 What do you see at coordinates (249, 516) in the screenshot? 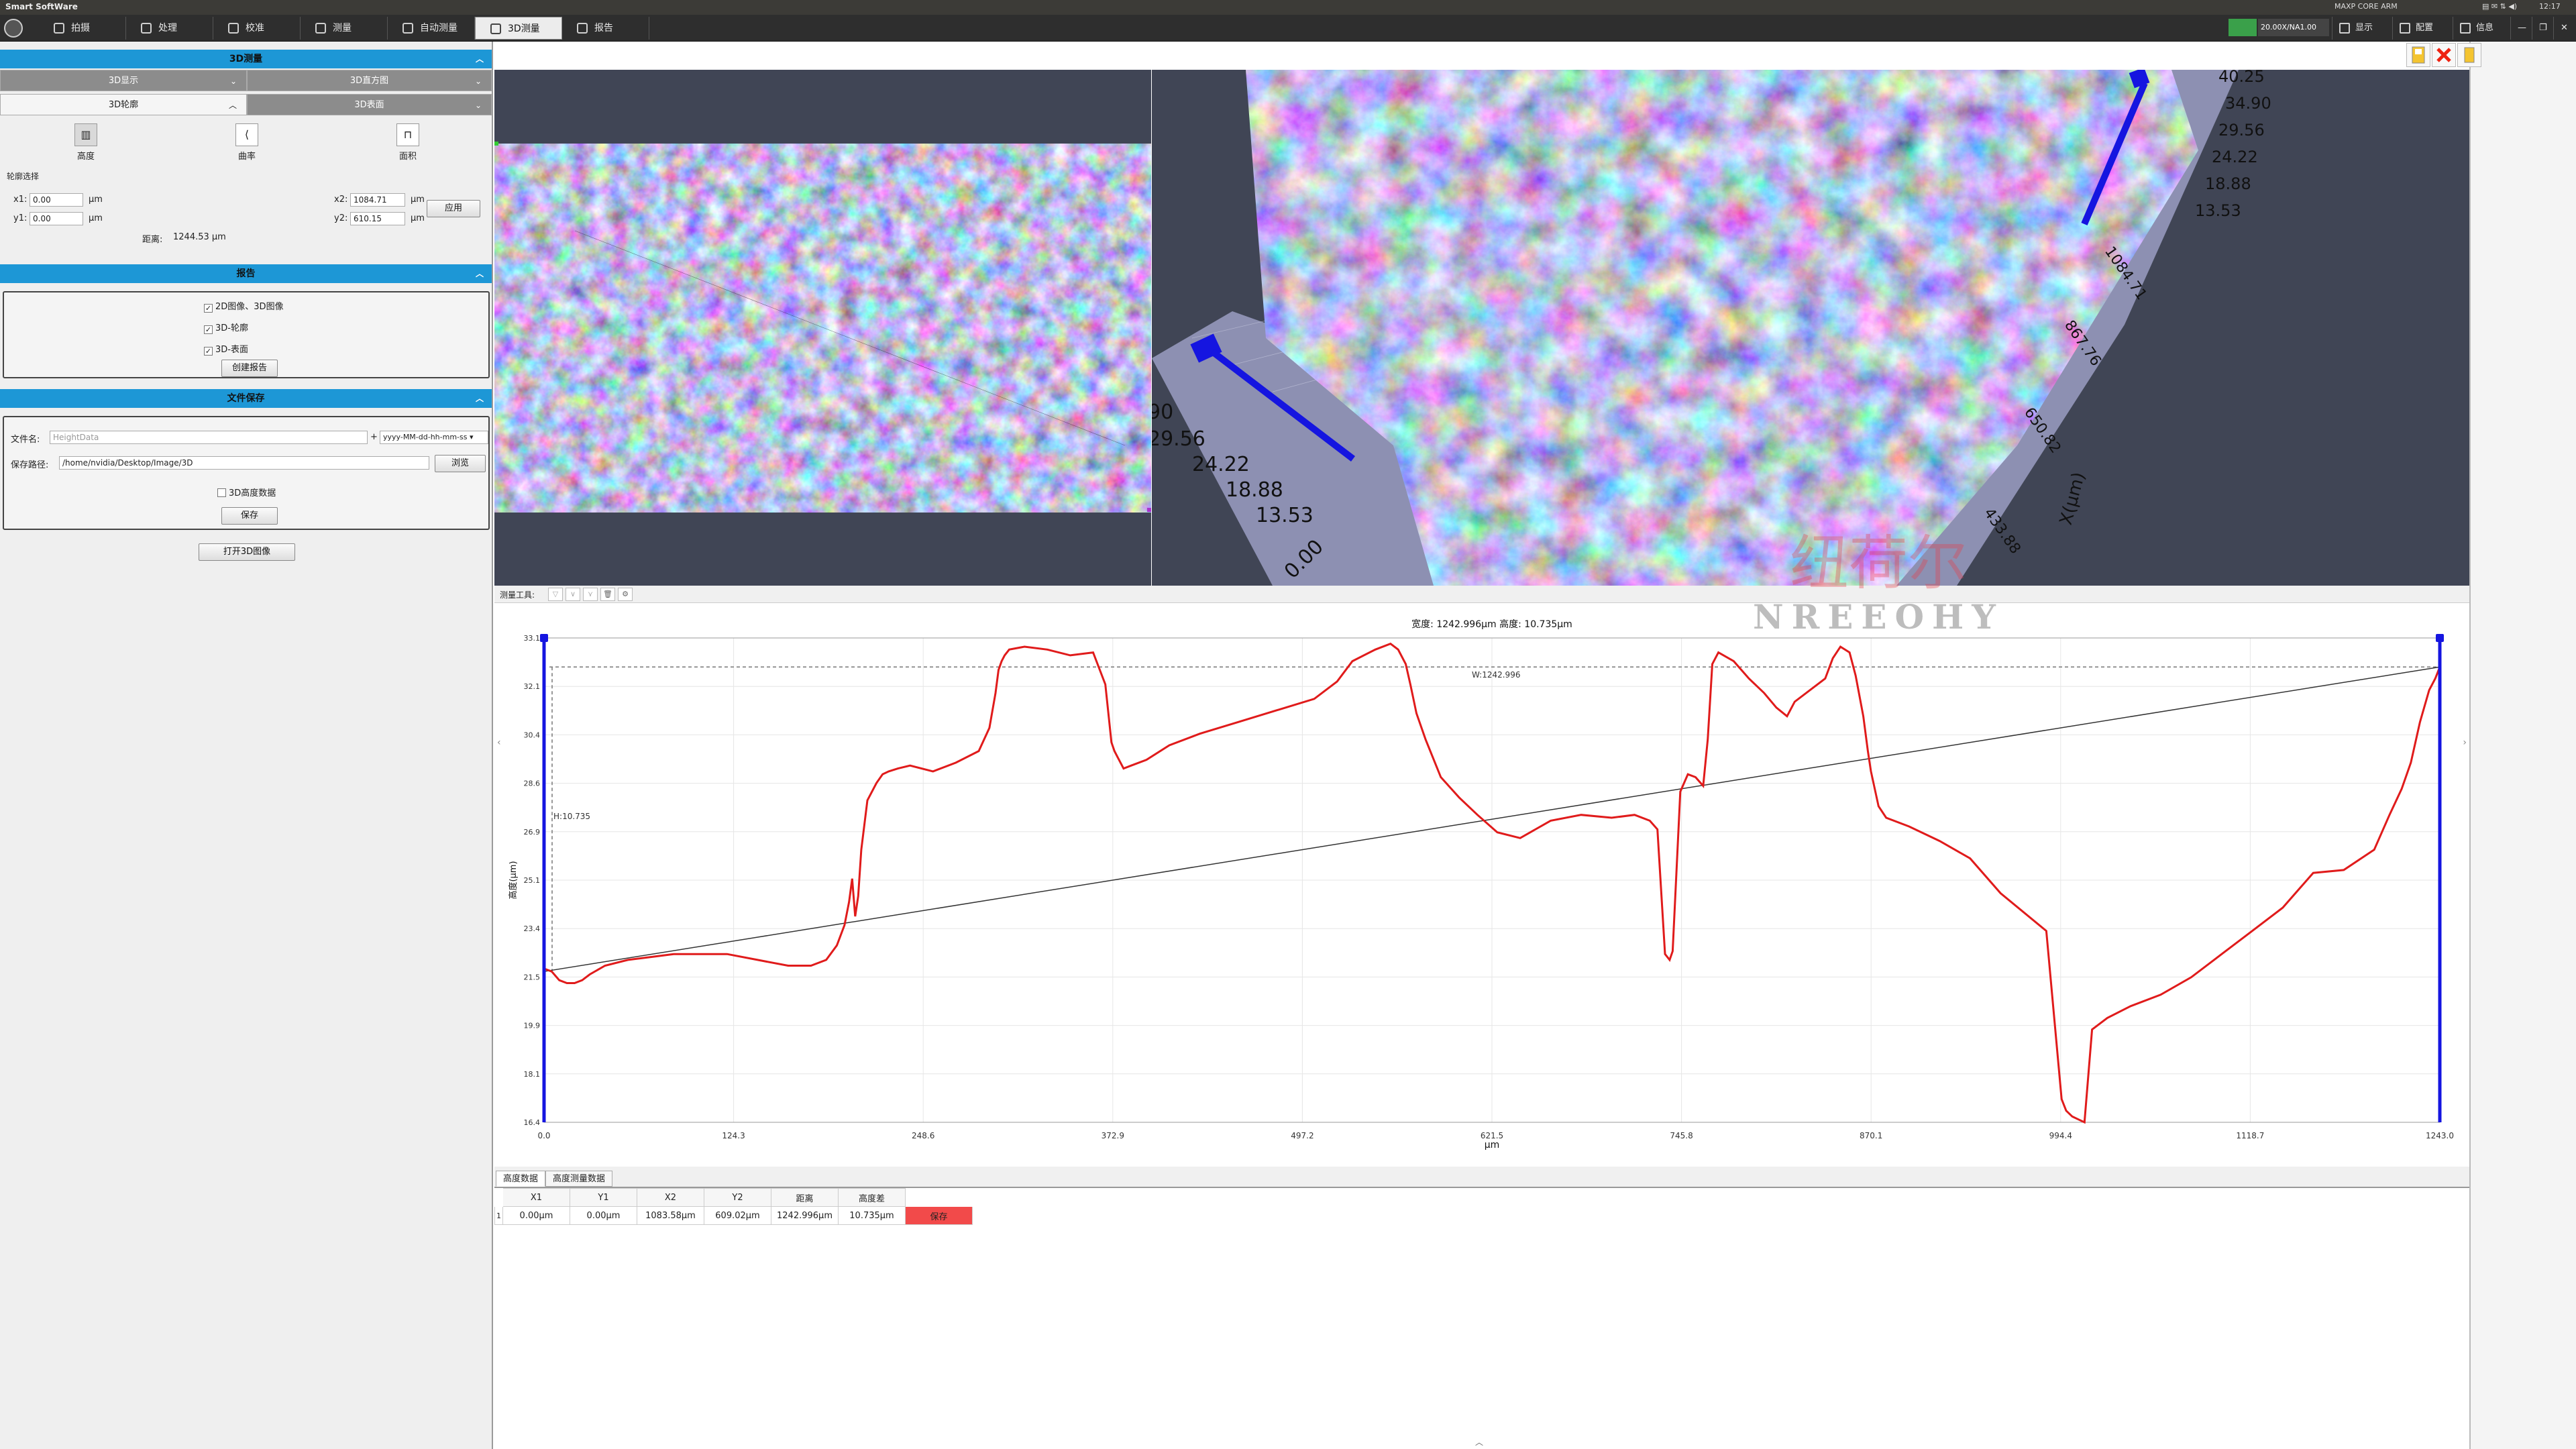
I see `file-save-button: 保存` at bounding box center [249, 516].